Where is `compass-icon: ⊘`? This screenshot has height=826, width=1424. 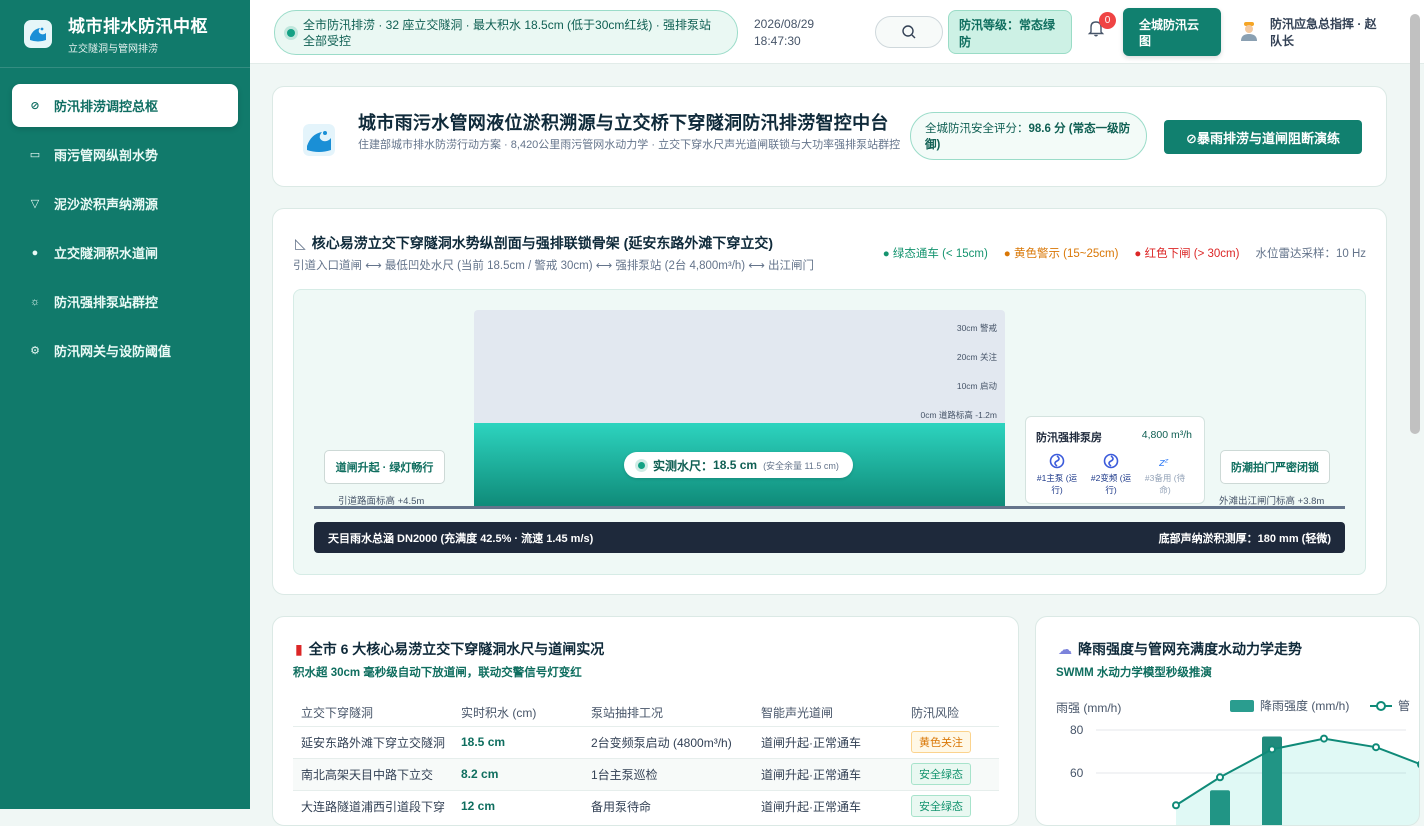
compass-icon: ⊘ is located at coordinates (35, 106).